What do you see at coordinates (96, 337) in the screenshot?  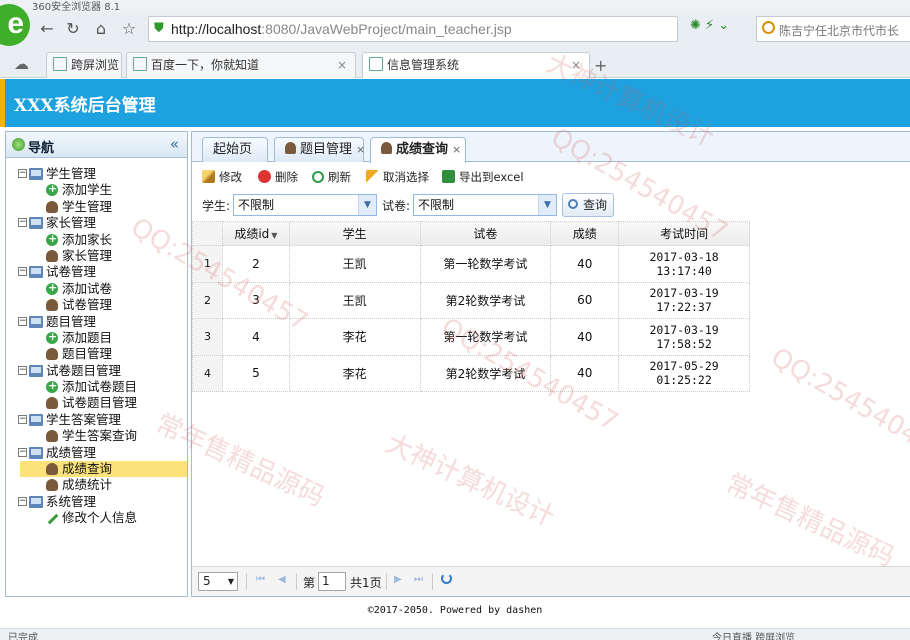 I see `tree-leaf: 添加题目` at bounding box center [96, 337].